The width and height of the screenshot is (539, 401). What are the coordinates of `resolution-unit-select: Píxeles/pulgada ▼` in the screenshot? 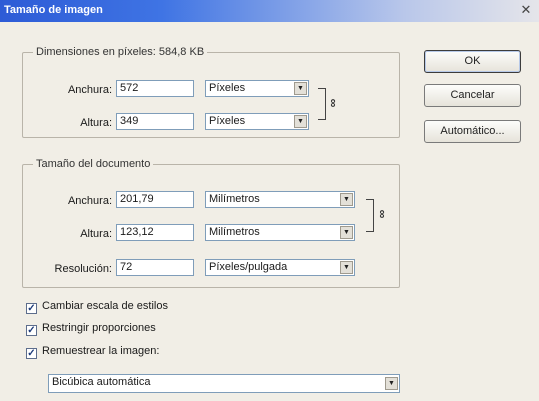 It's located at (280, 267).